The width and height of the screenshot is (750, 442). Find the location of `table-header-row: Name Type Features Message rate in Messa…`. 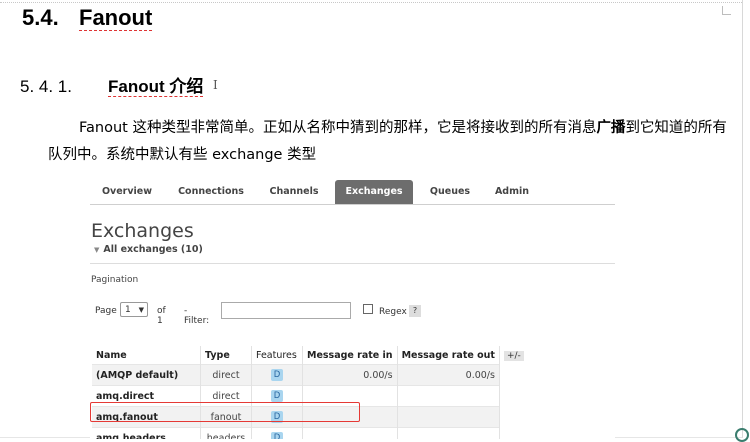

table-header-row: Name Type Features Message rate in Messa… is located at coordinates (310, 355).